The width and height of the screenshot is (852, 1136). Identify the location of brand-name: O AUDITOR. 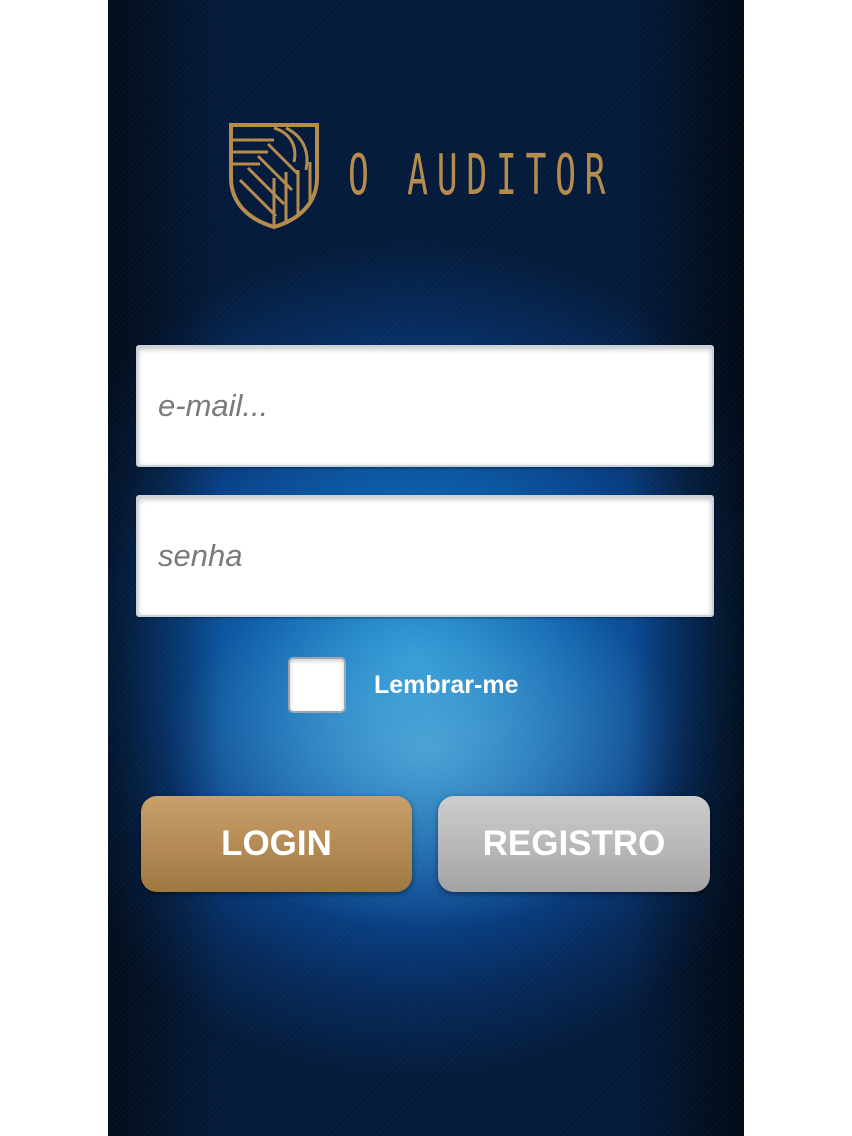
(481, 175).